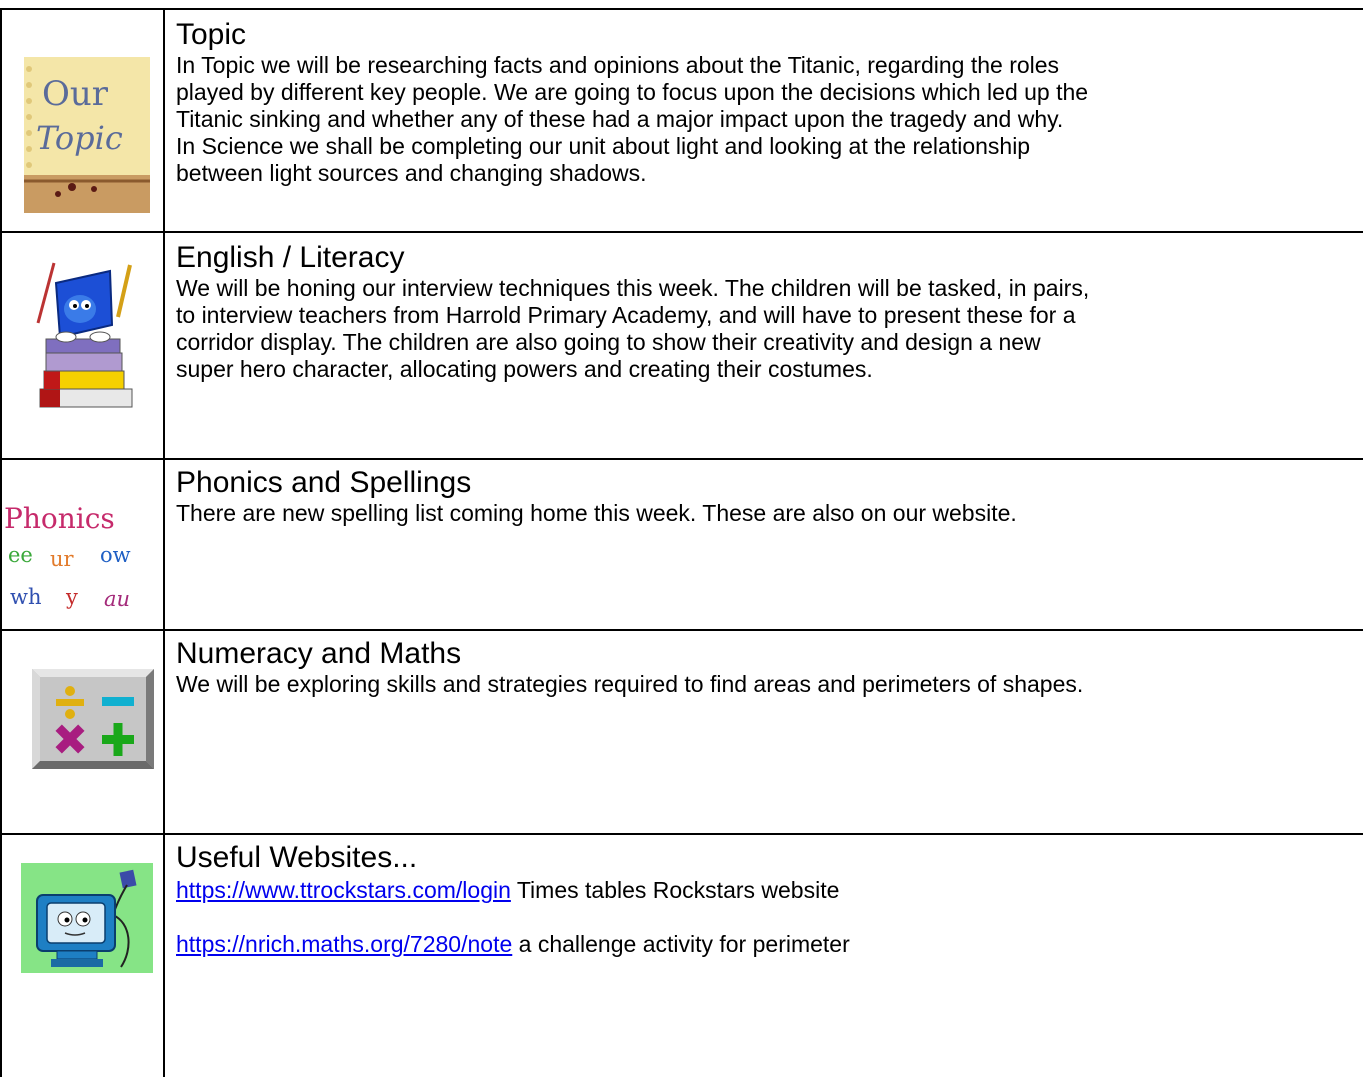 This screenshot has height=1077, width=1363. I want to click on icon-letters-ow: ow, so click(115, 555).